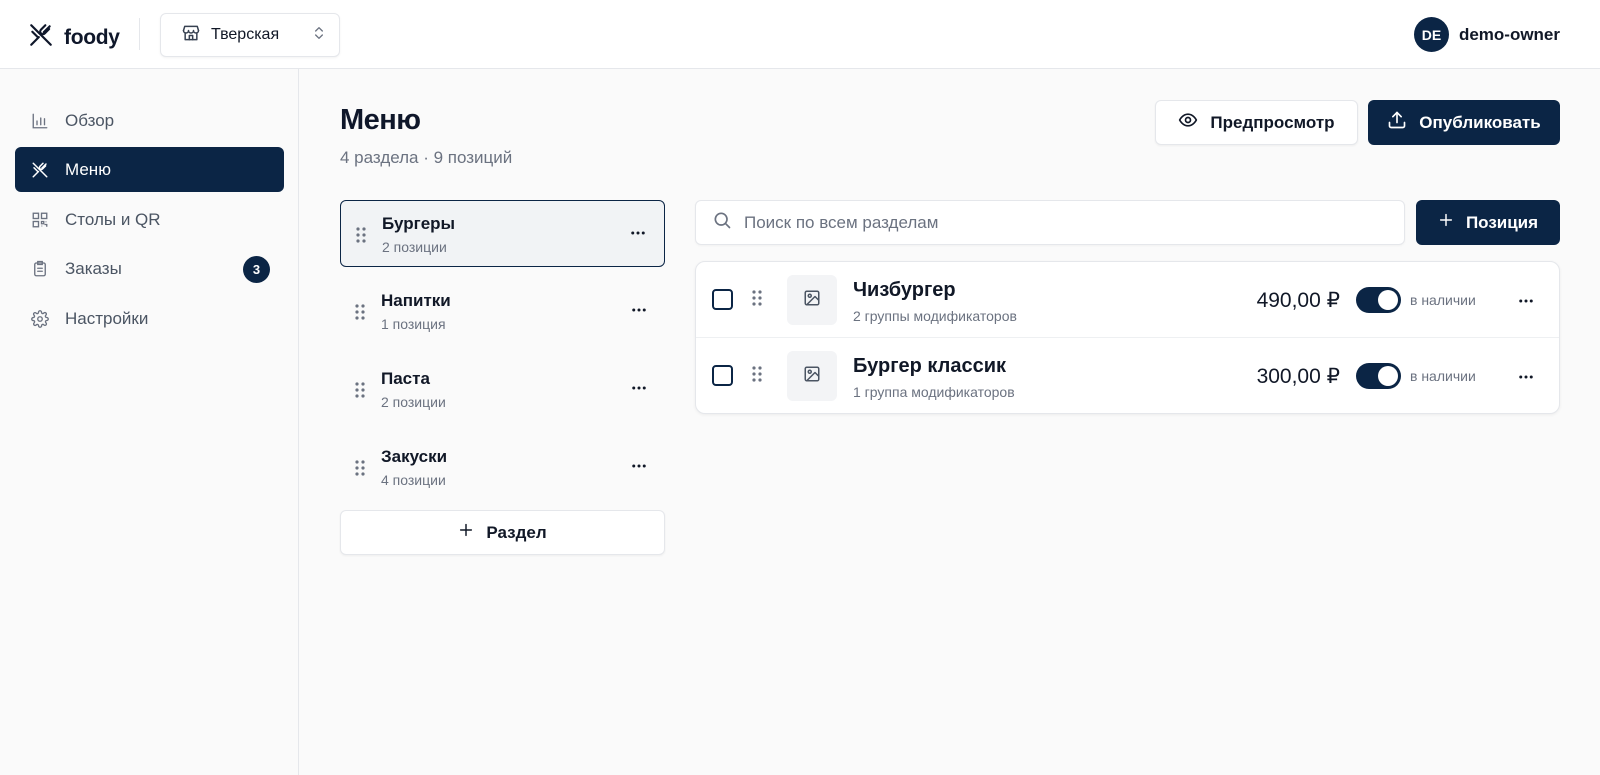 This screenshot has width=1600, height=775. I want to click on logo: foody, so click(74, 37).